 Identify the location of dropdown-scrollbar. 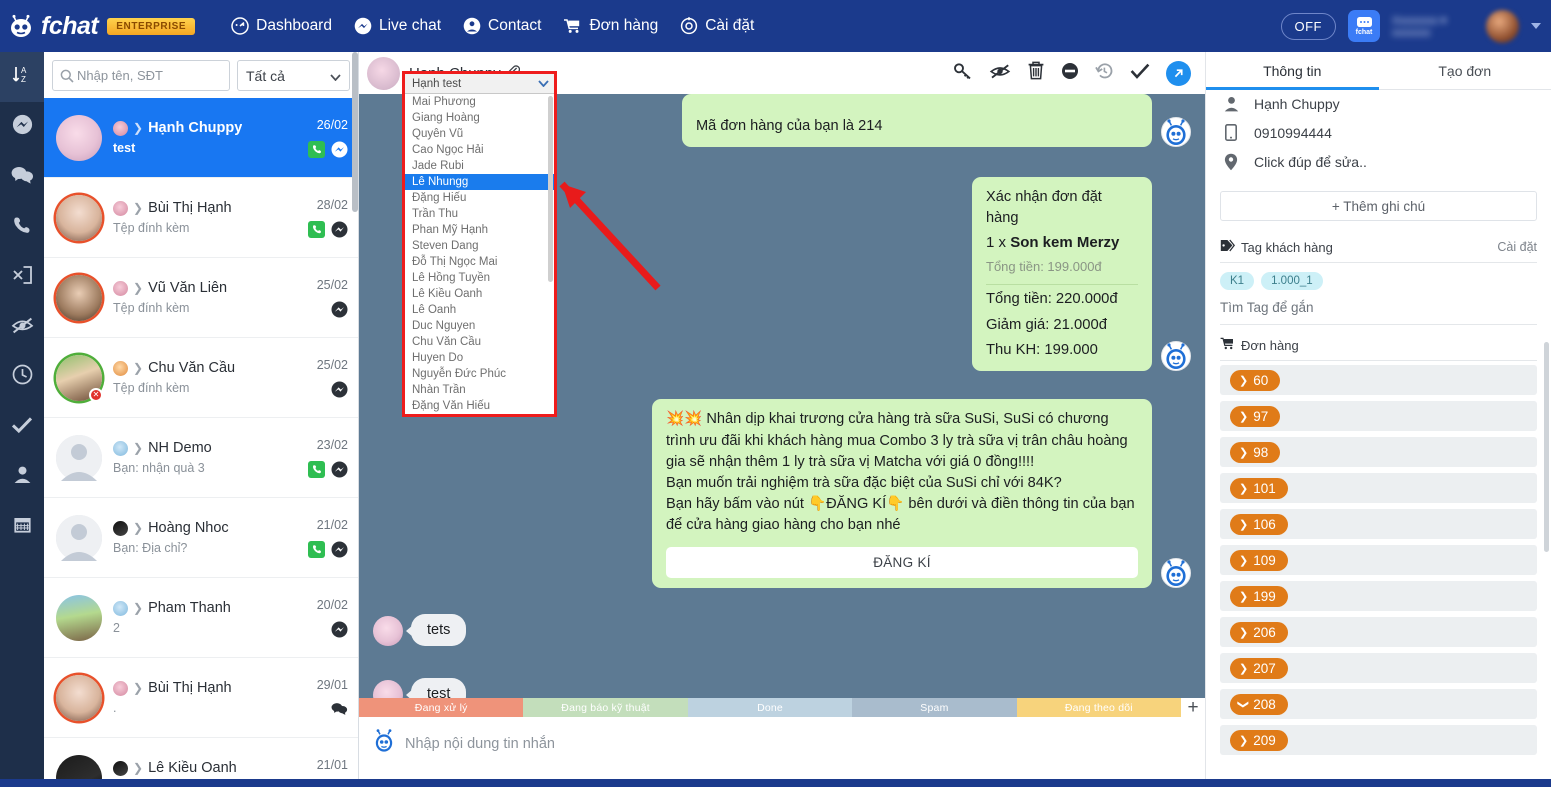
(550, 189).